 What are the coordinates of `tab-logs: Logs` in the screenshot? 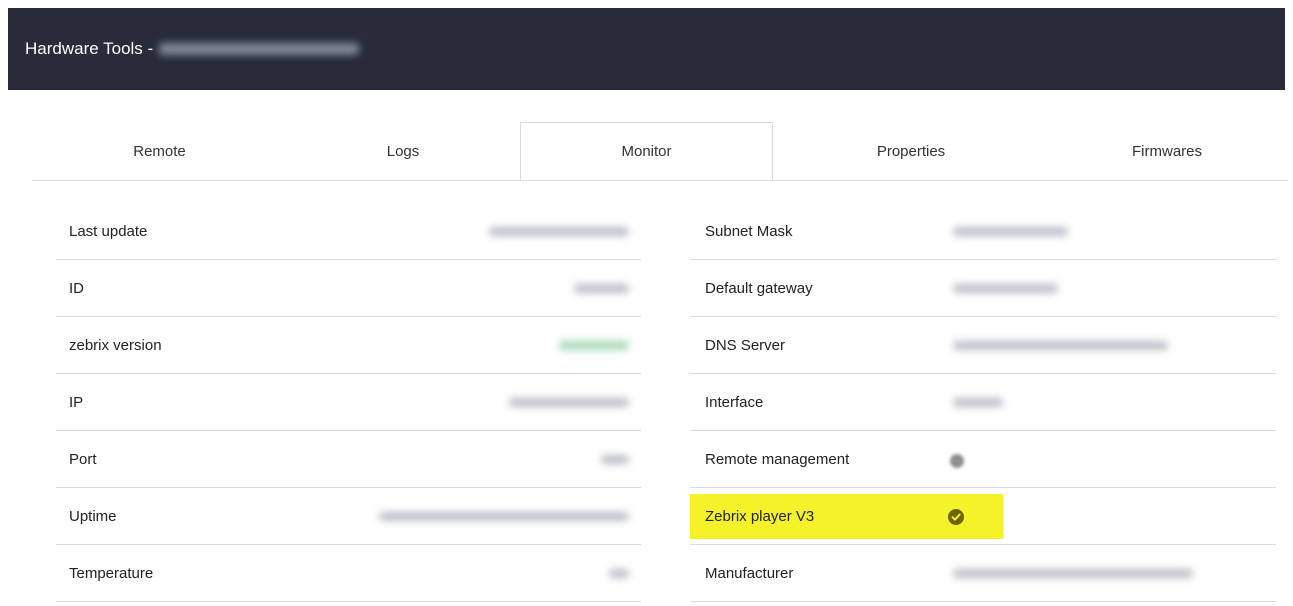 It's located at (403, 151).